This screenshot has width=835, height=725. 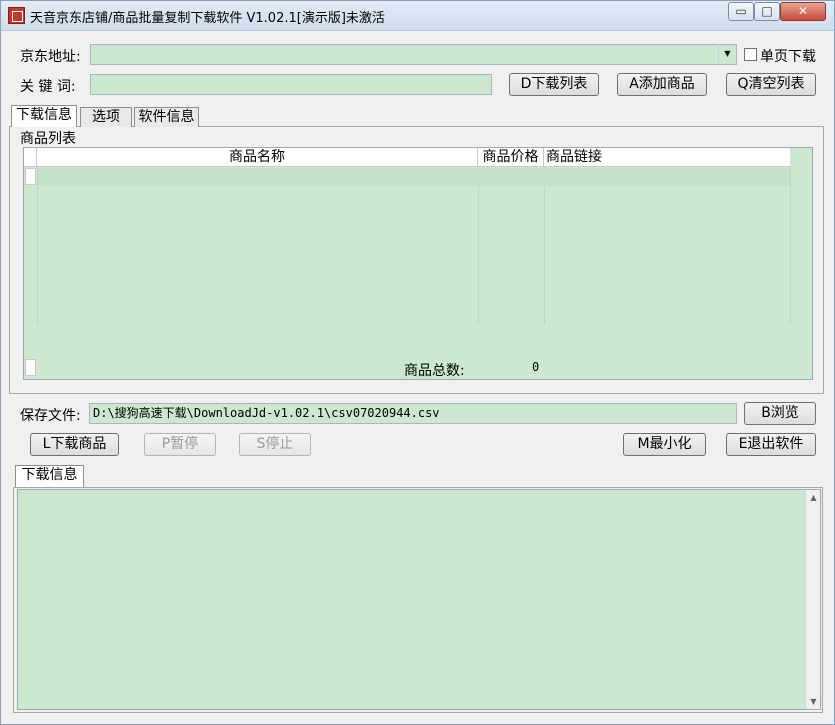 What do you see at coordinates (813, 497) in the screenshot?
I see `scroll-up-icon: ▲` at bounding box center [813, 497].